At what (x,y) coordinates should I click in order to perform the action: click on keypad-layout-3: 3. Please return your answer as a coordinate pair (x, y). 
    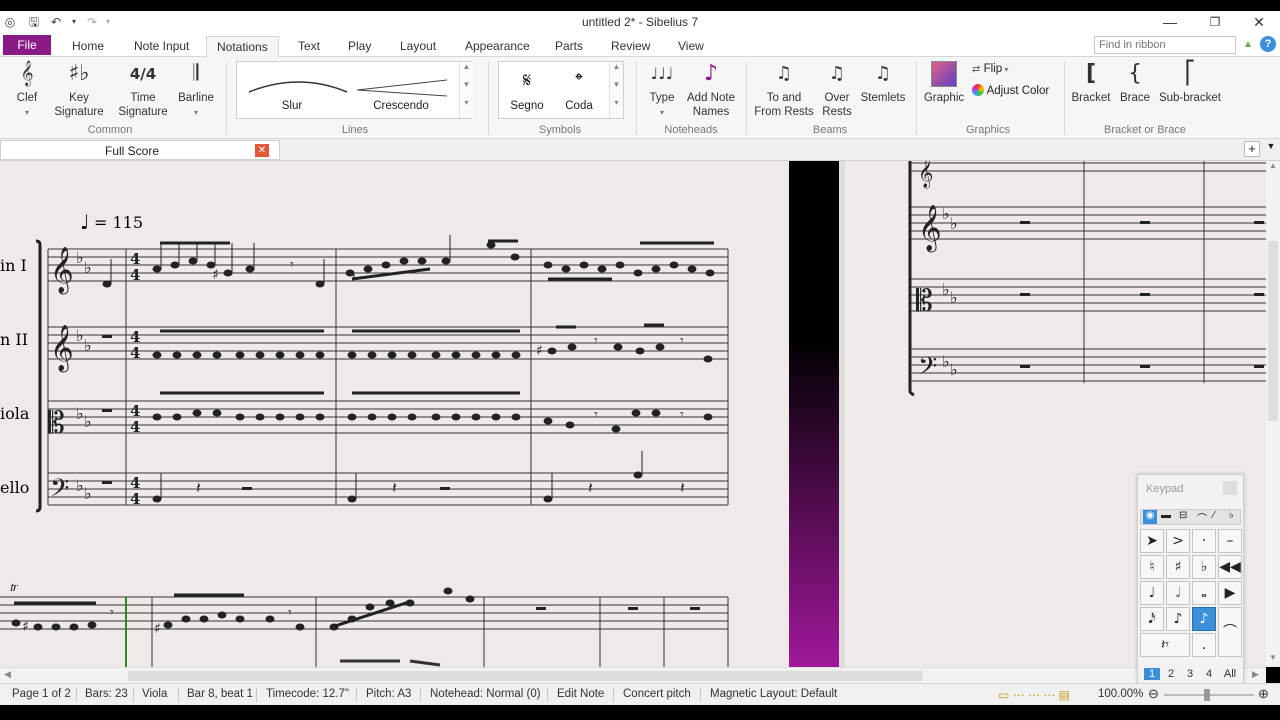
    Looking at the image, I should click on (1190, 674).